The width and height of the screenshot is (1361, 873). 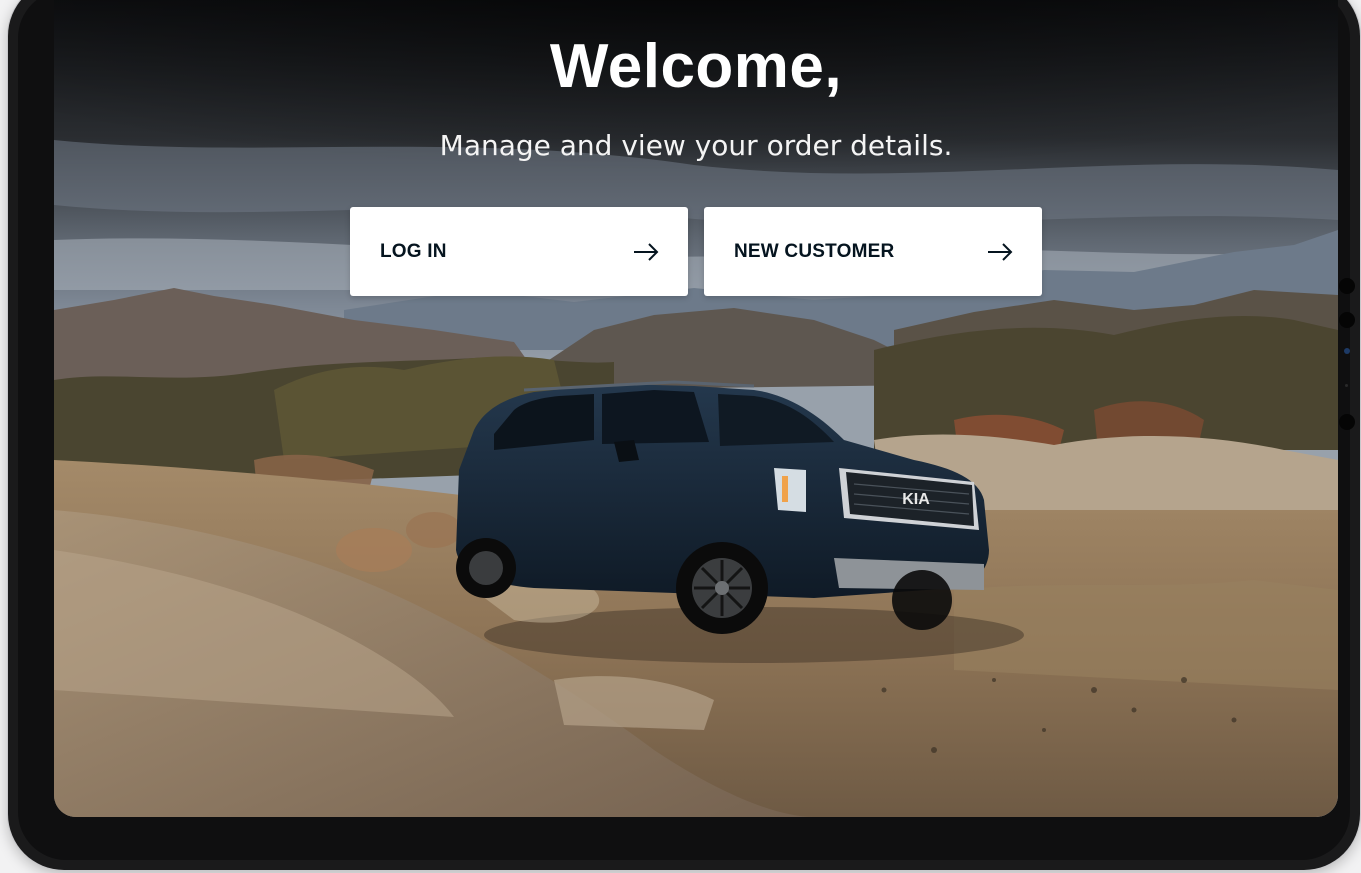 What do you see at coordinates (696, 66) in the screenshot?
I see `welcome-title: Welcome,` at bounding box center [696, 66].